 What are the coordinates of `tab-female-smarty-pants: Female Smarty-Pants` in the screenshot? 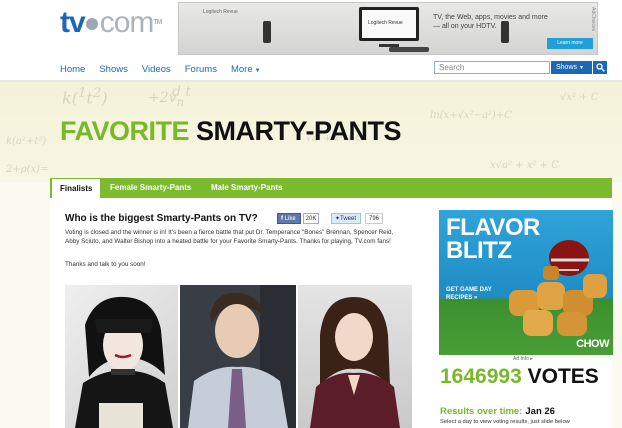 It's located at (150, 188).